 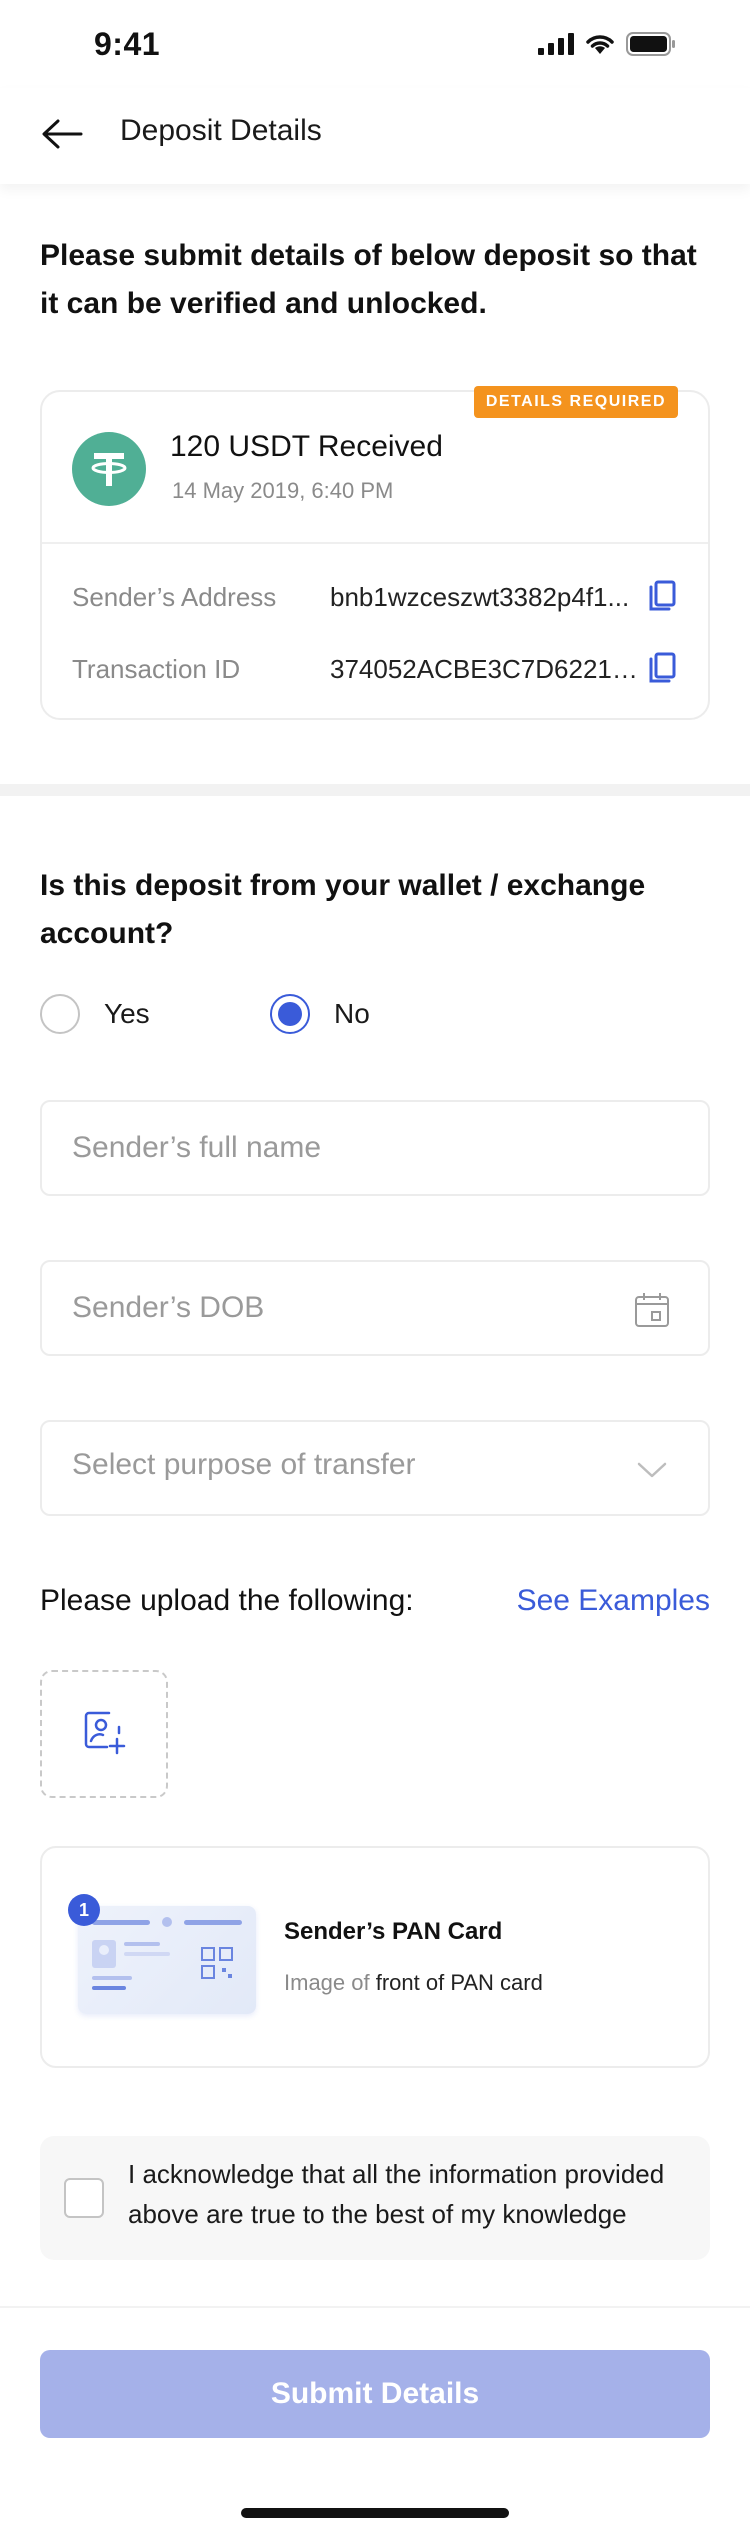 I want to click on pan-card-thumbnail, so click(x=167, y=1960).